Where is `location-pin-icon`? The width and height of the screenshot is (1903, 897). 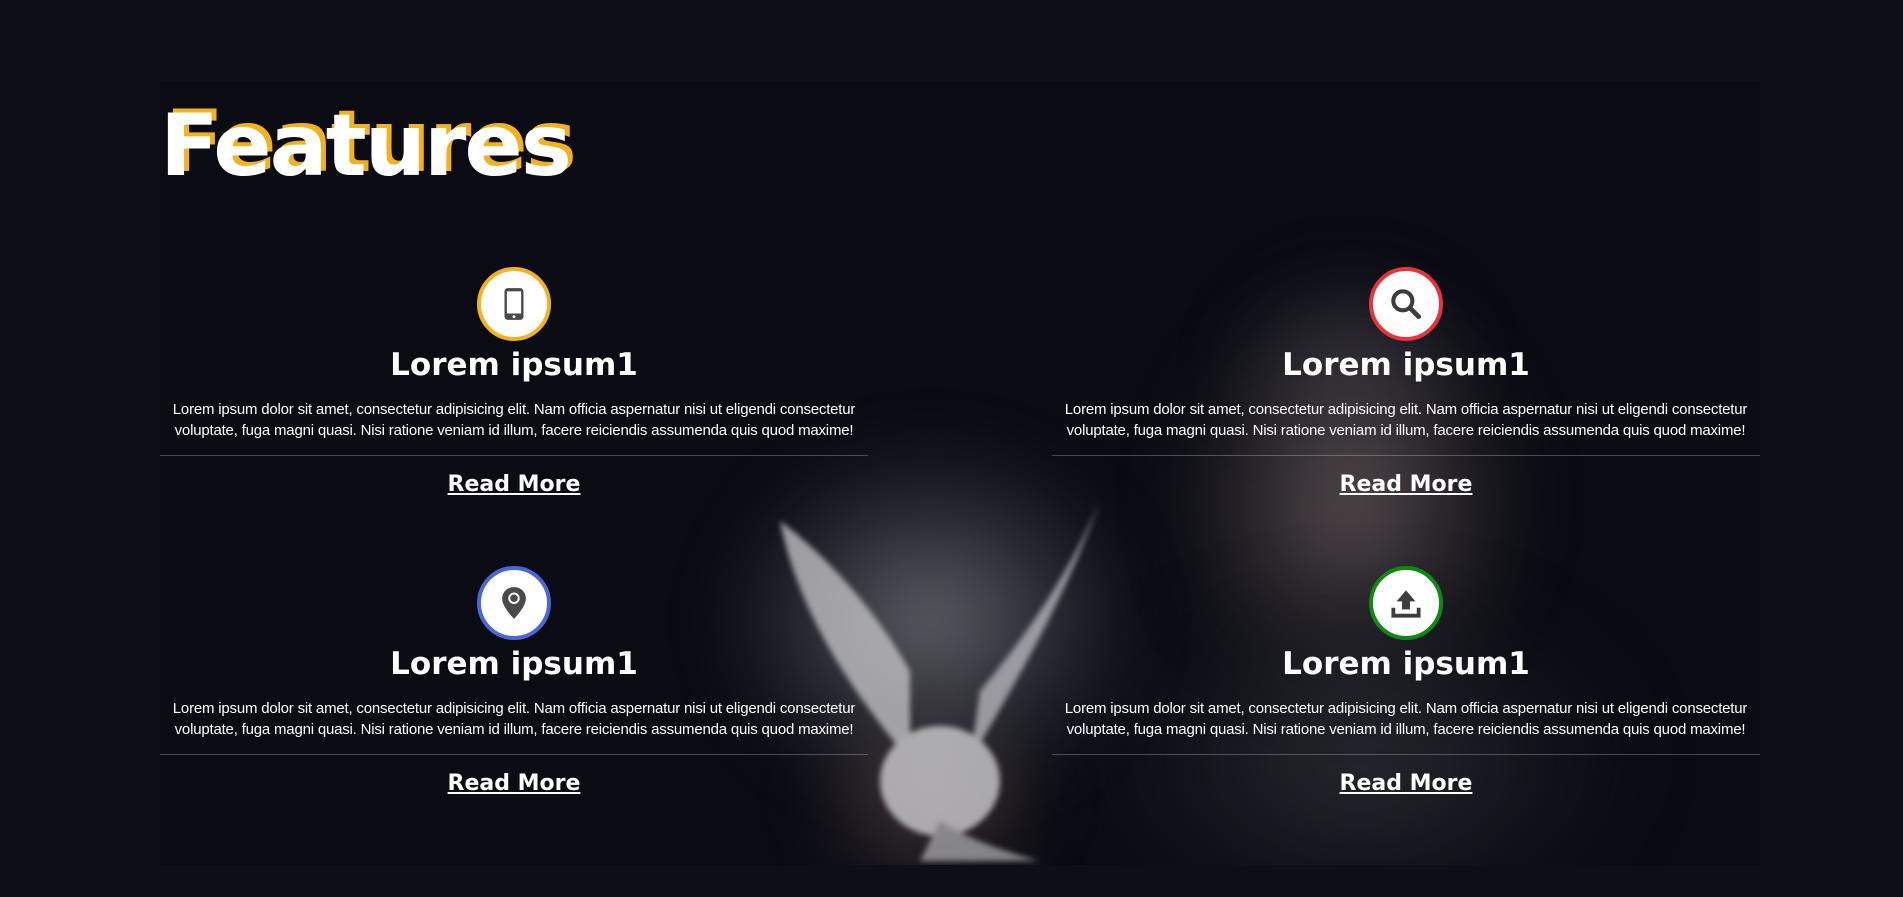 location-pin-icon is located at coordinates (514, 603).